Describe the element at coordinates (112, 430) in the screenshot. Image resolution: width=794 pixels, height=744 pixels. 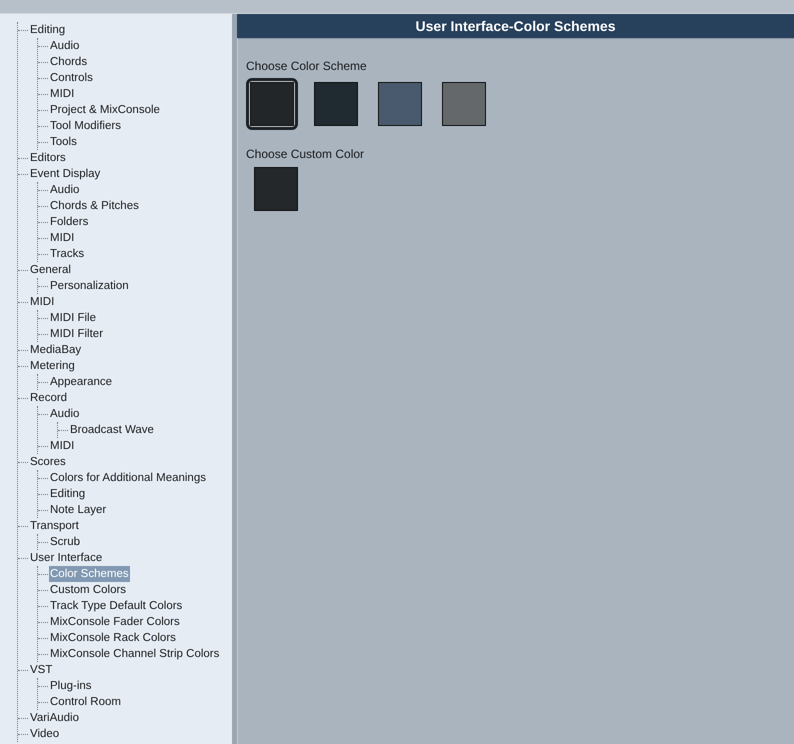
I see `tree-item: Broadcast Wave` at that location.